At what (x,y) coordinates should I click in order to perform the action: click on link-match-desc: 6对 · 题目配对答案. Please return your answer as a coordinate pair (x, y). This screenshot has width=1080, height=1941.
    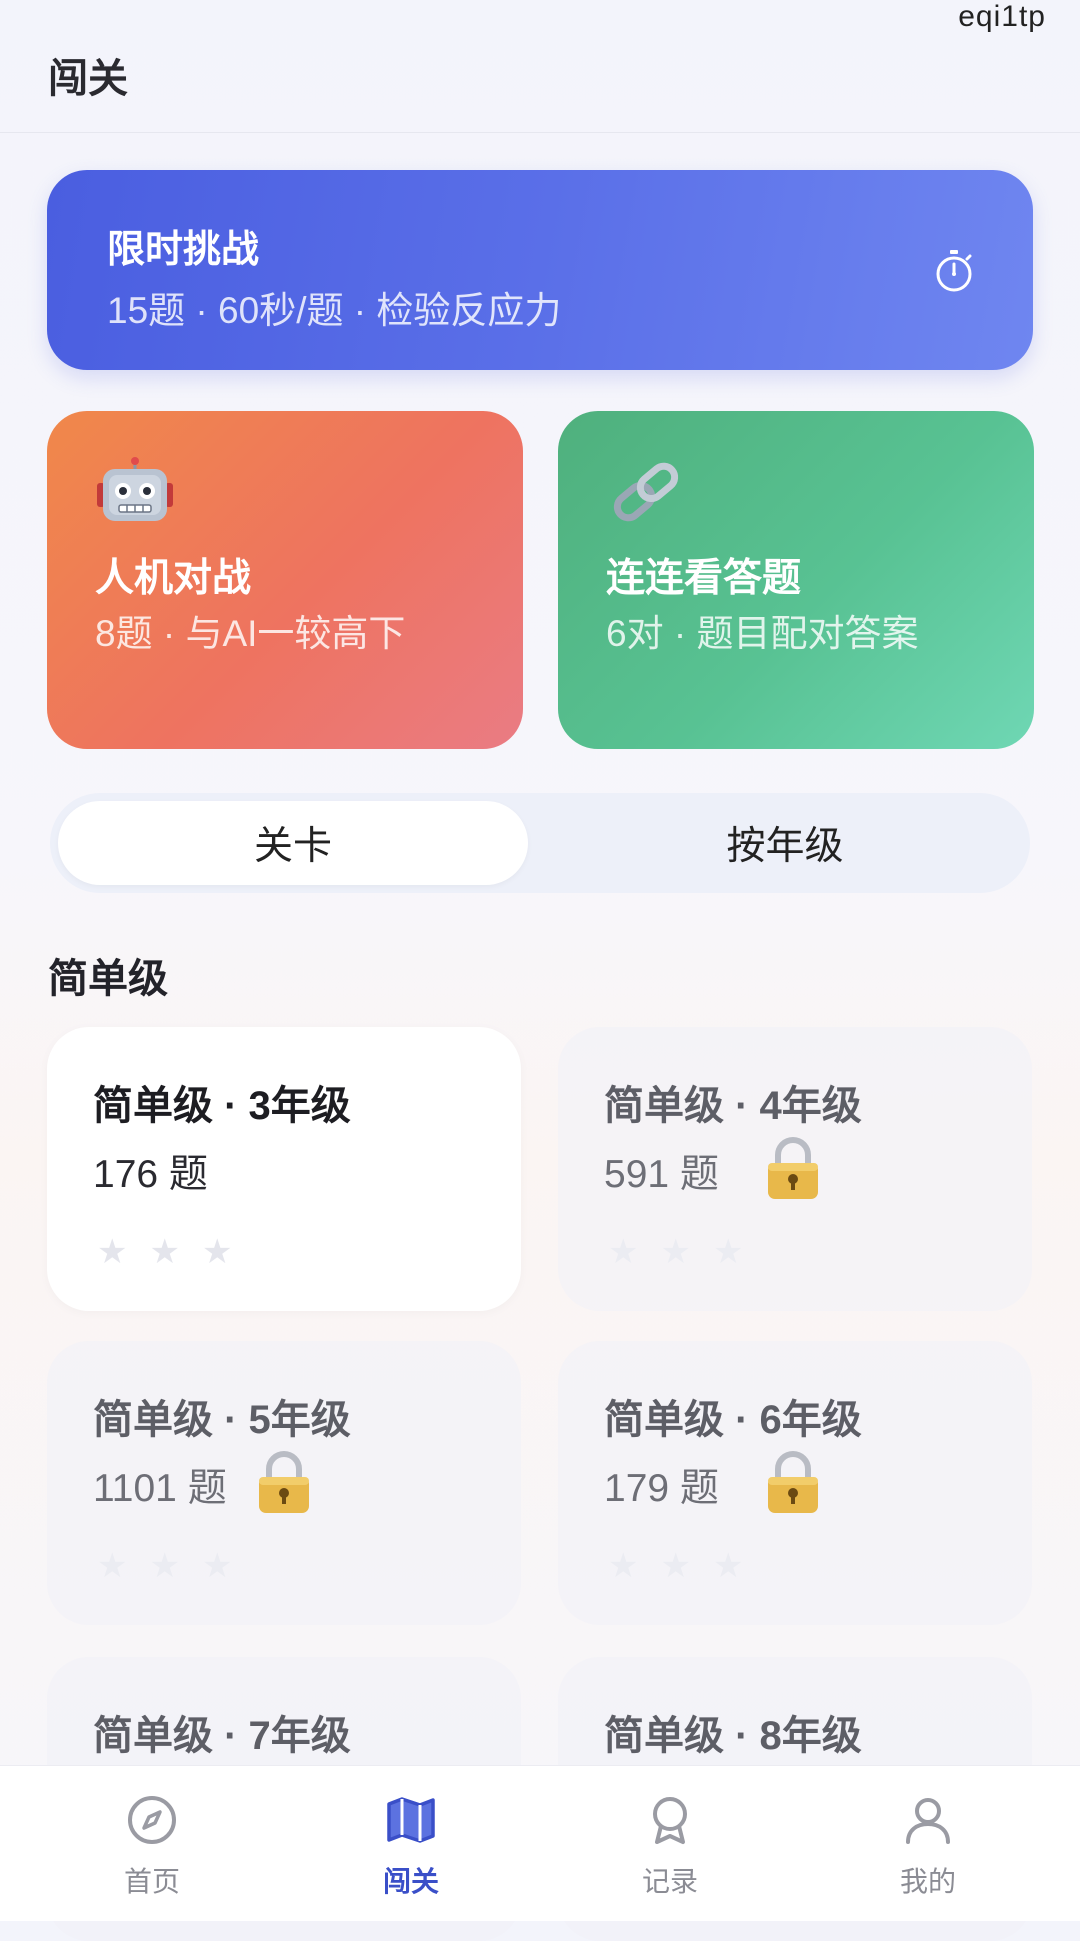
    Looking at the image, I should click on (762, 633).